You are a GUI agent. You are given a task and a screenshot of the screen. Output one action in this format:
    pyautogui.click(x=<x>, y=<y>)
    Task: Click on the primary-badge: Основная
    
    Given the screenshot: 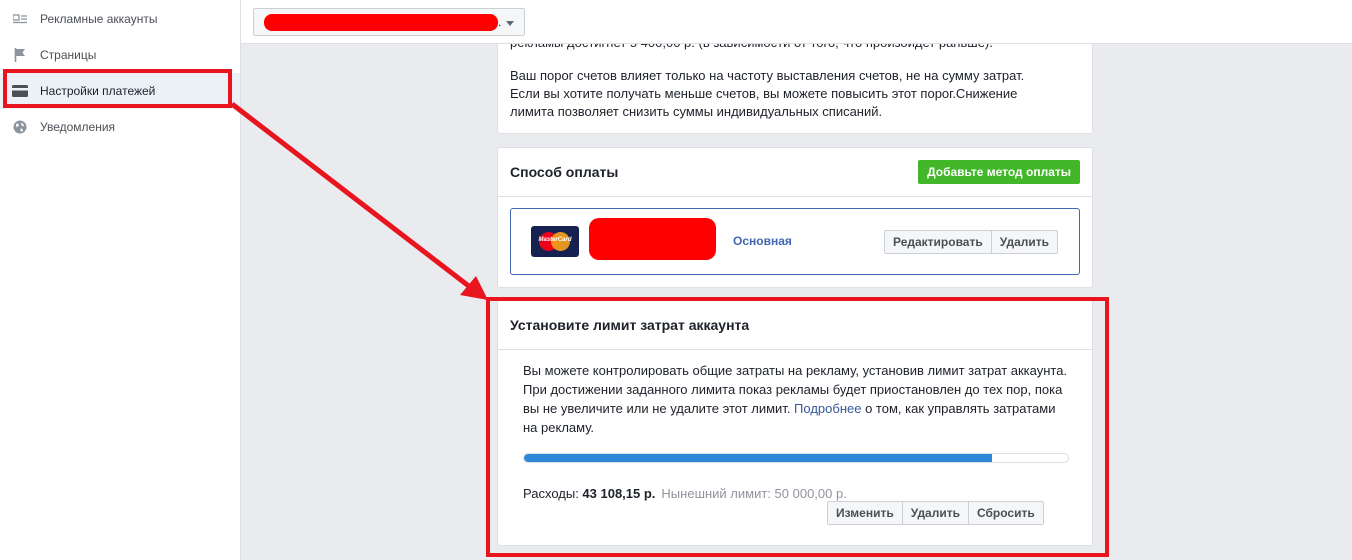 What is the action you would take?
    pyautogui.click(x=762, y=241)
    